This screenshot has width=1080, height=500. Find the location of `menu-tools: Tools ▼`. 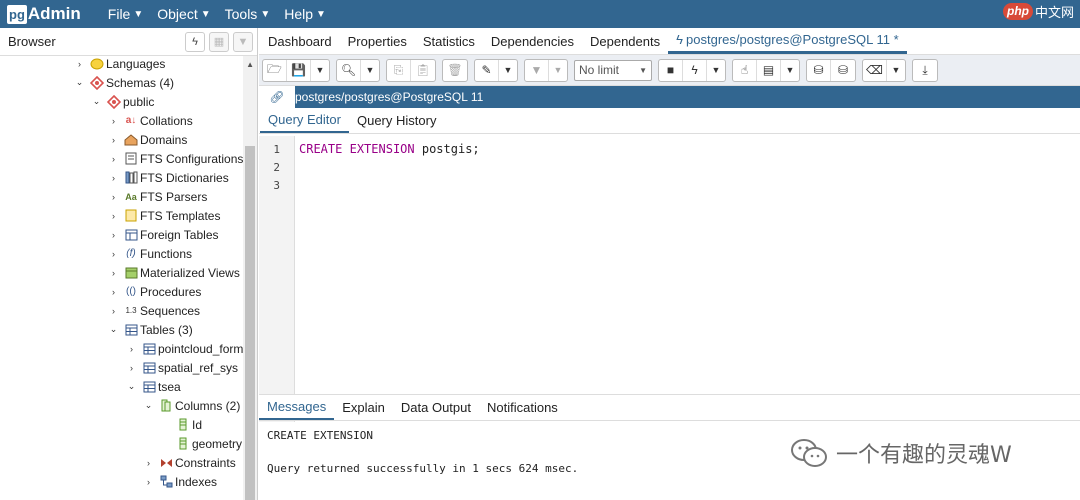

menu-tools: Tools ▼ is located at coordinates (248, 14).